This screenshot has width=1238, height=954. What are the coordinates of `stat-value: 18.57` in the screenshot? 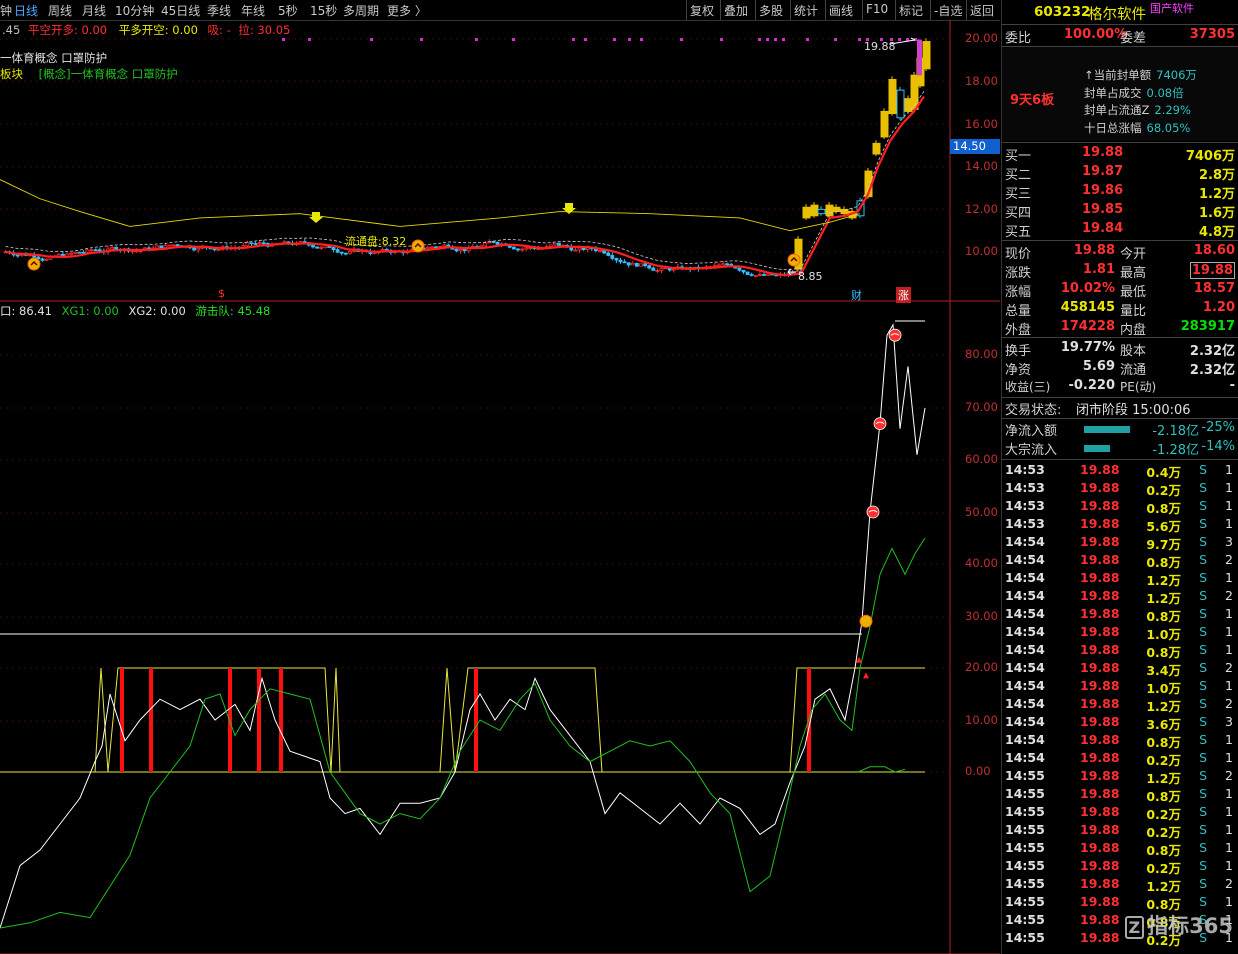 It's located at (1214, 288).